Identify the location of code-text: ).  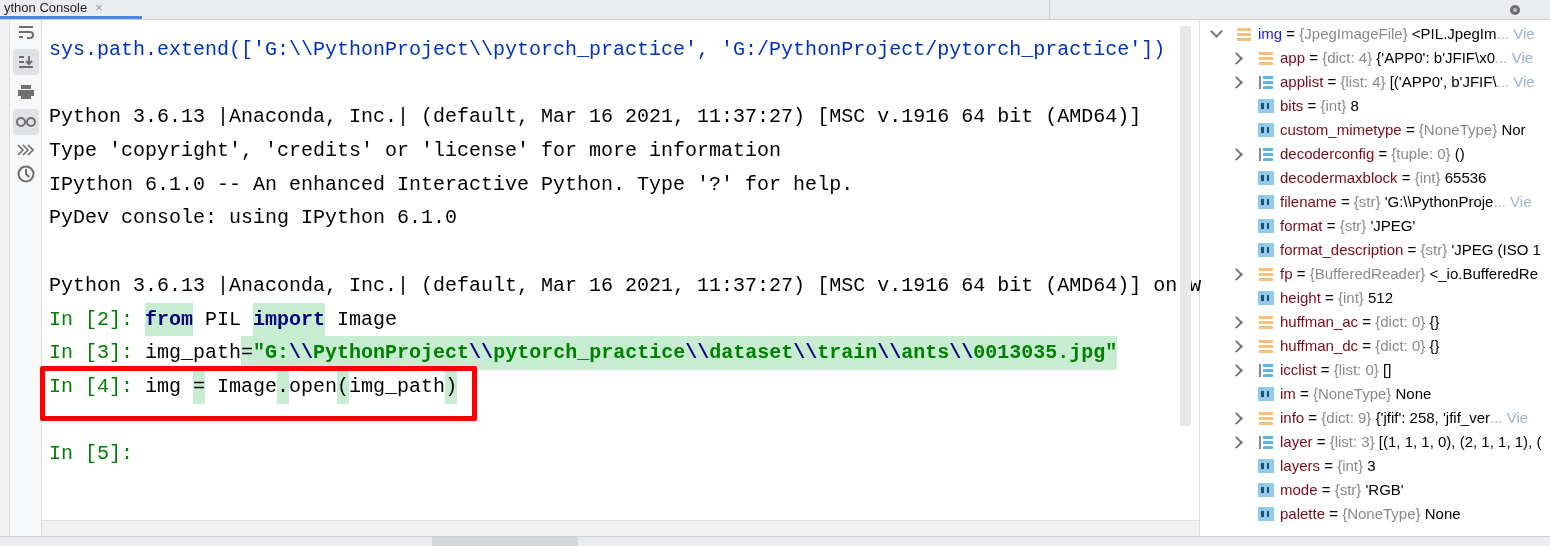
(451, 386).